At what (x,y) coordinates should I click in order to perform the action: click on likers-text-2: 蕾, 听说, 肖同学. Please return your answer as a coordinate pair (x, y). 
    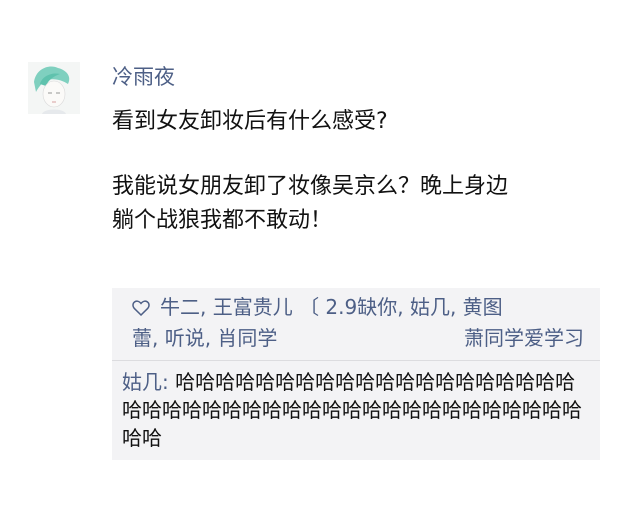
    Looking at the image, I should click on (204, 338).